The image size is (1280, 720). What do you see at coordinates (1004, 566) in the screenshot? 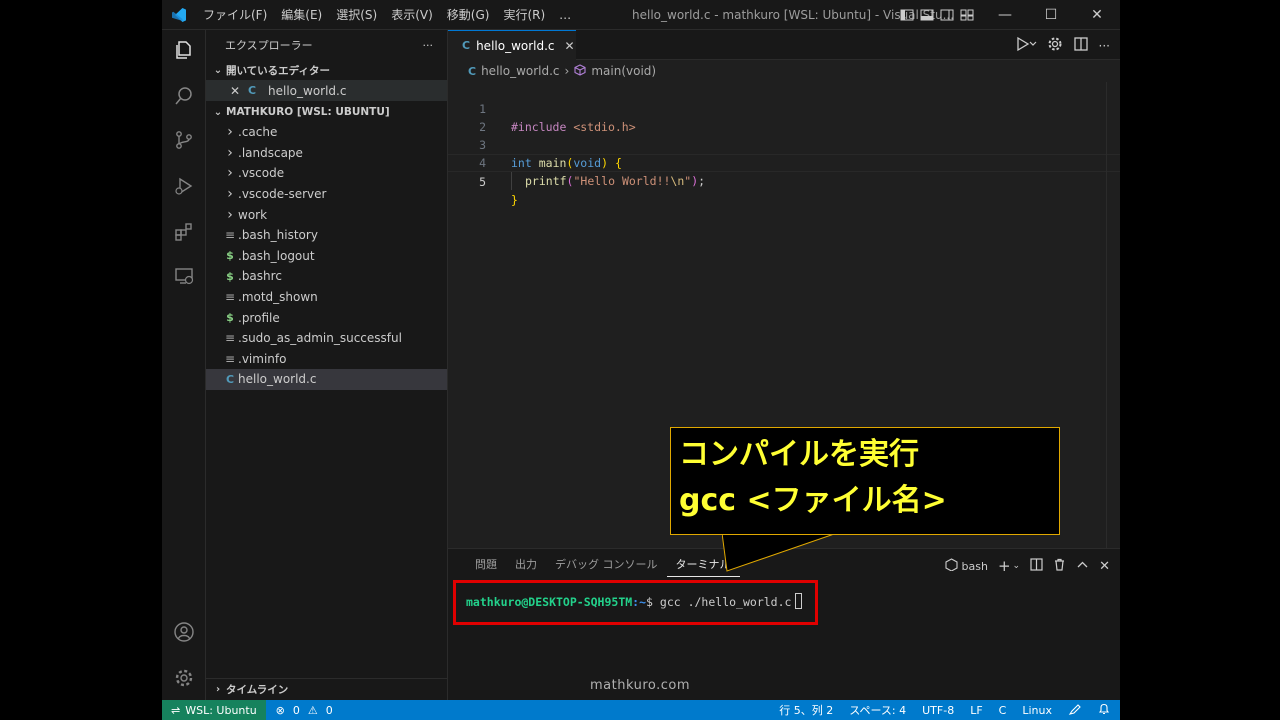
I see `new-terminal-icon: +` at bounding box center [1004, 566].